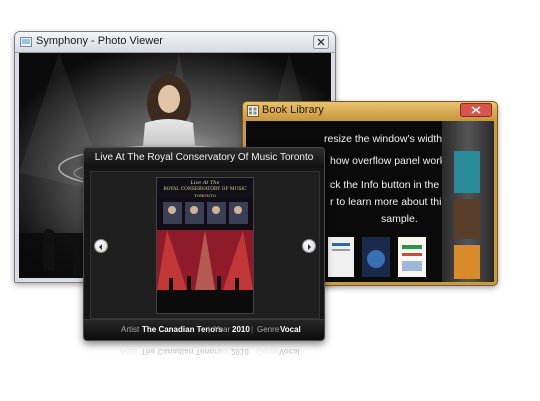 The width and height of the screenshot is (540, 401). I want to click on cover-line-2: ROYAL CONSERVATORY OF MUSIC, so click(205, 189).